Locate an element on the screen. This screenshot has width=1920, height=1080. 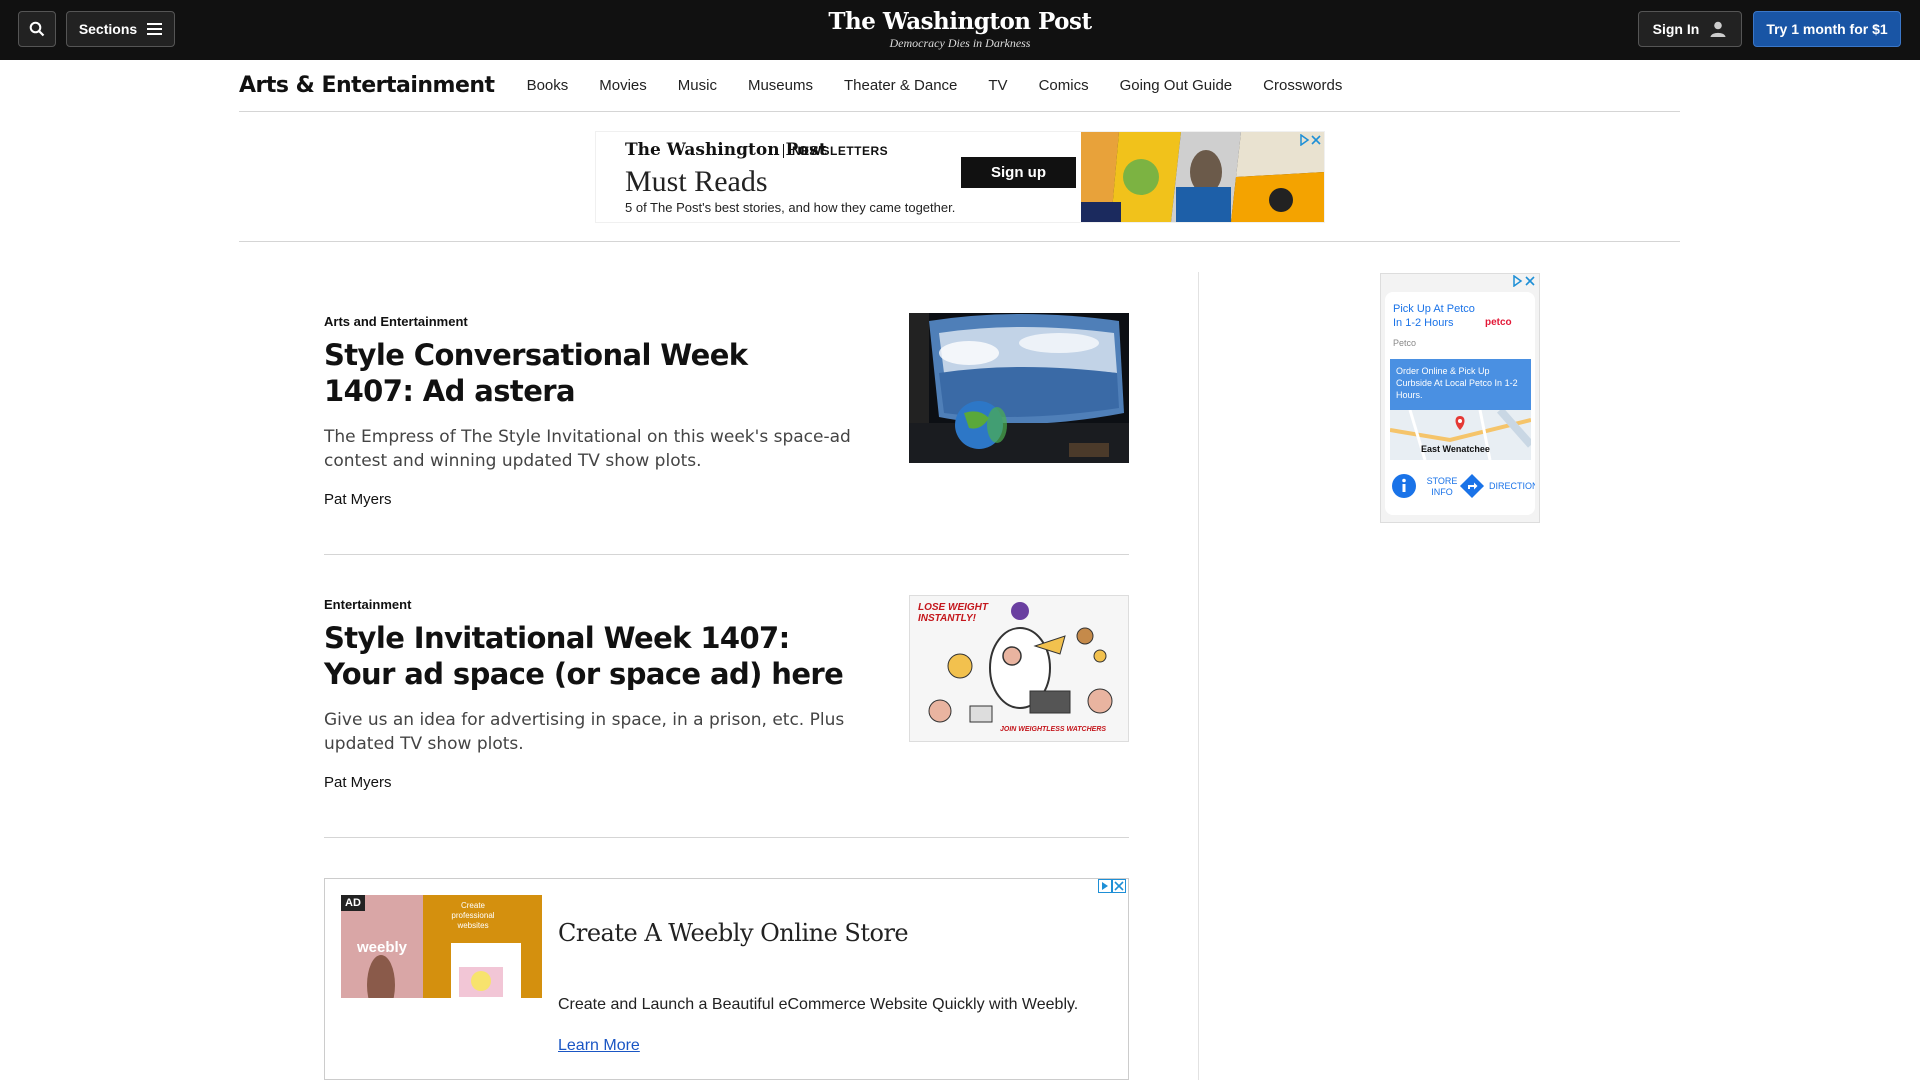
site-logo: The Washington Post is located at coordinates (960, 21).